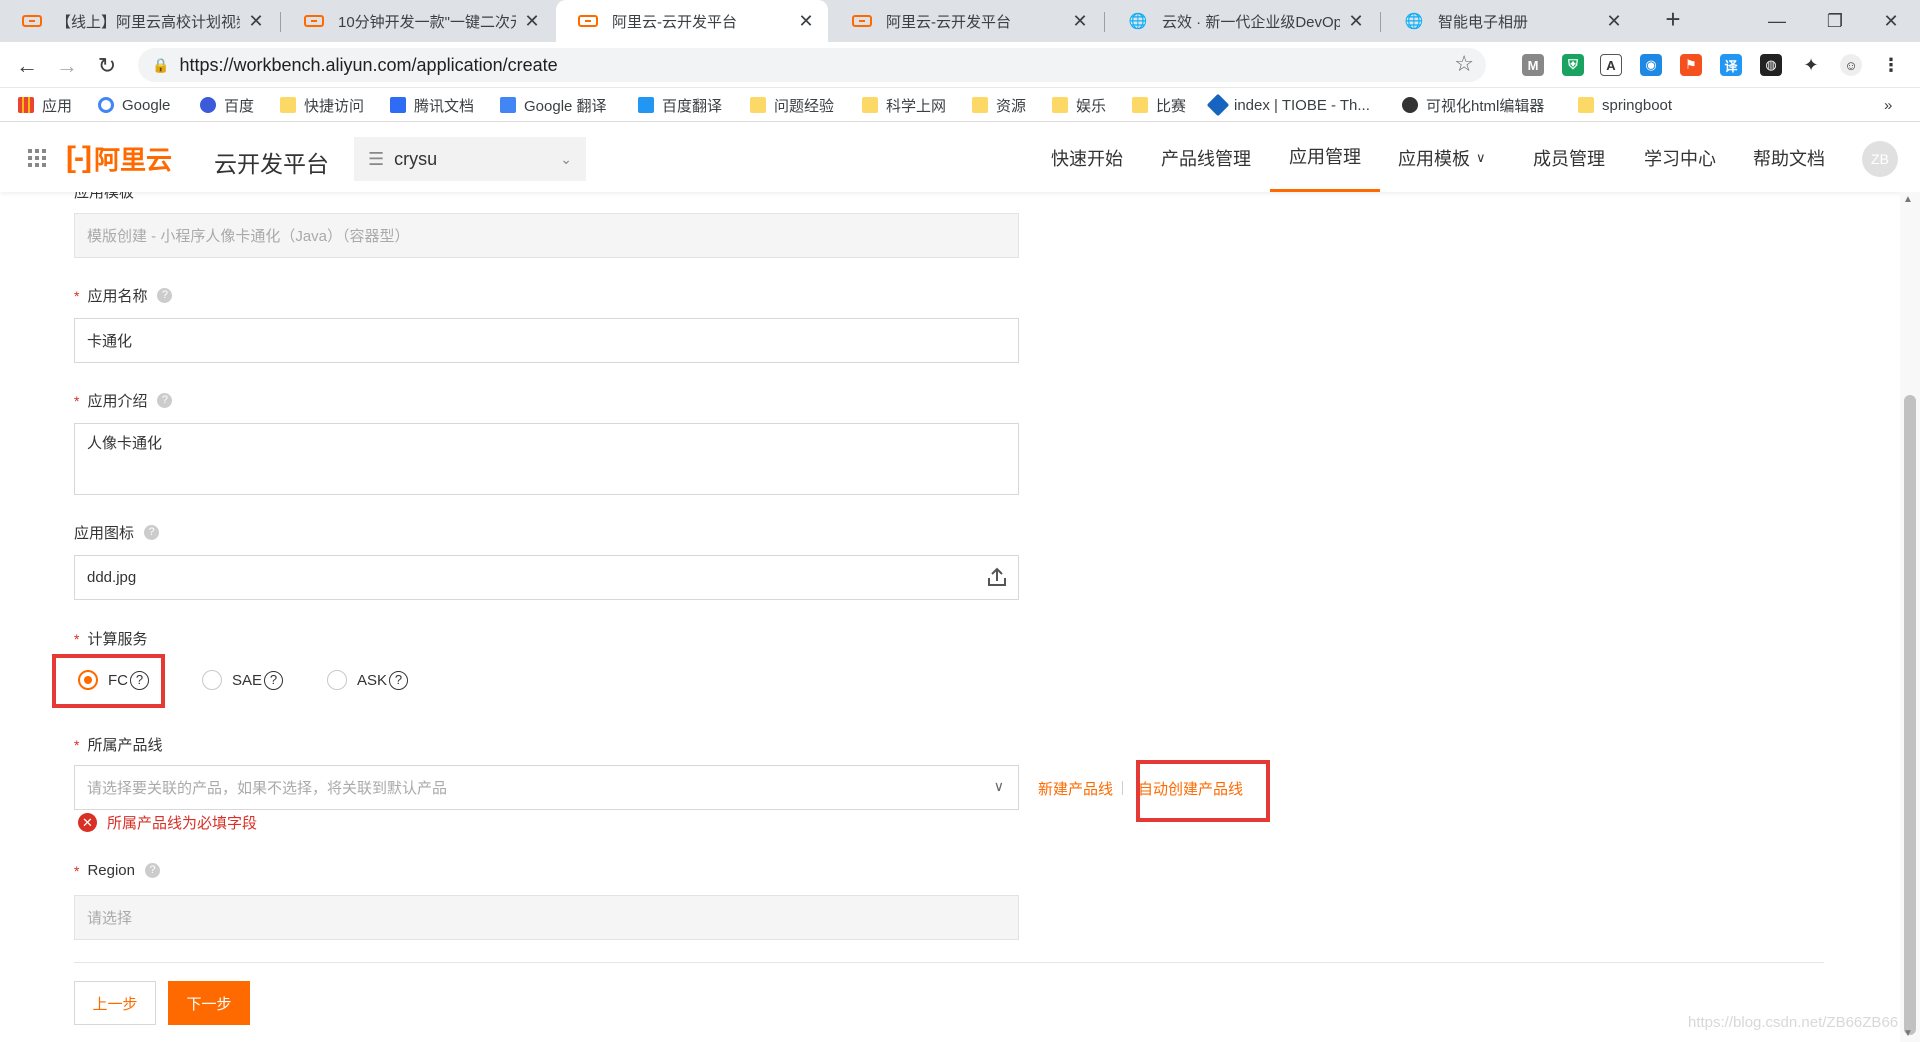 The width and height of the screenshot is (1920, 1042). I want to click on bookmark-folder: 快捷访问, so click(322, 105).